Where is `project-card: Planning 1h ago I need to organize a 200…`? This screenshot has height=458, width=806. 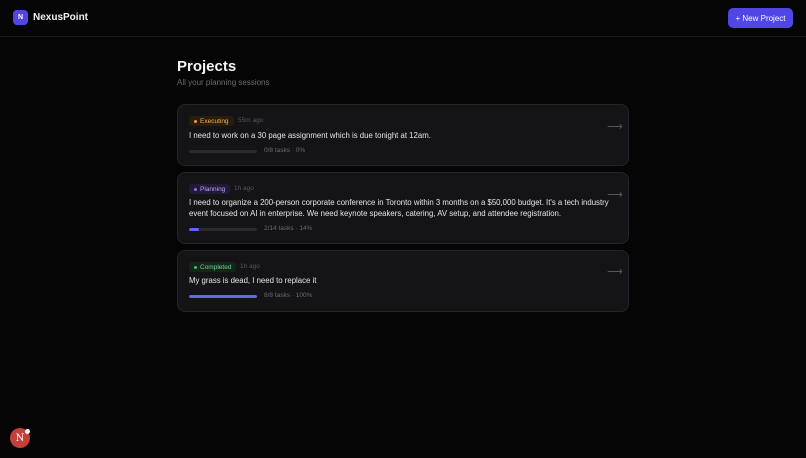
project-card: Planning 1h ago I need to organize a 200… is located at coordinates (403, 208).